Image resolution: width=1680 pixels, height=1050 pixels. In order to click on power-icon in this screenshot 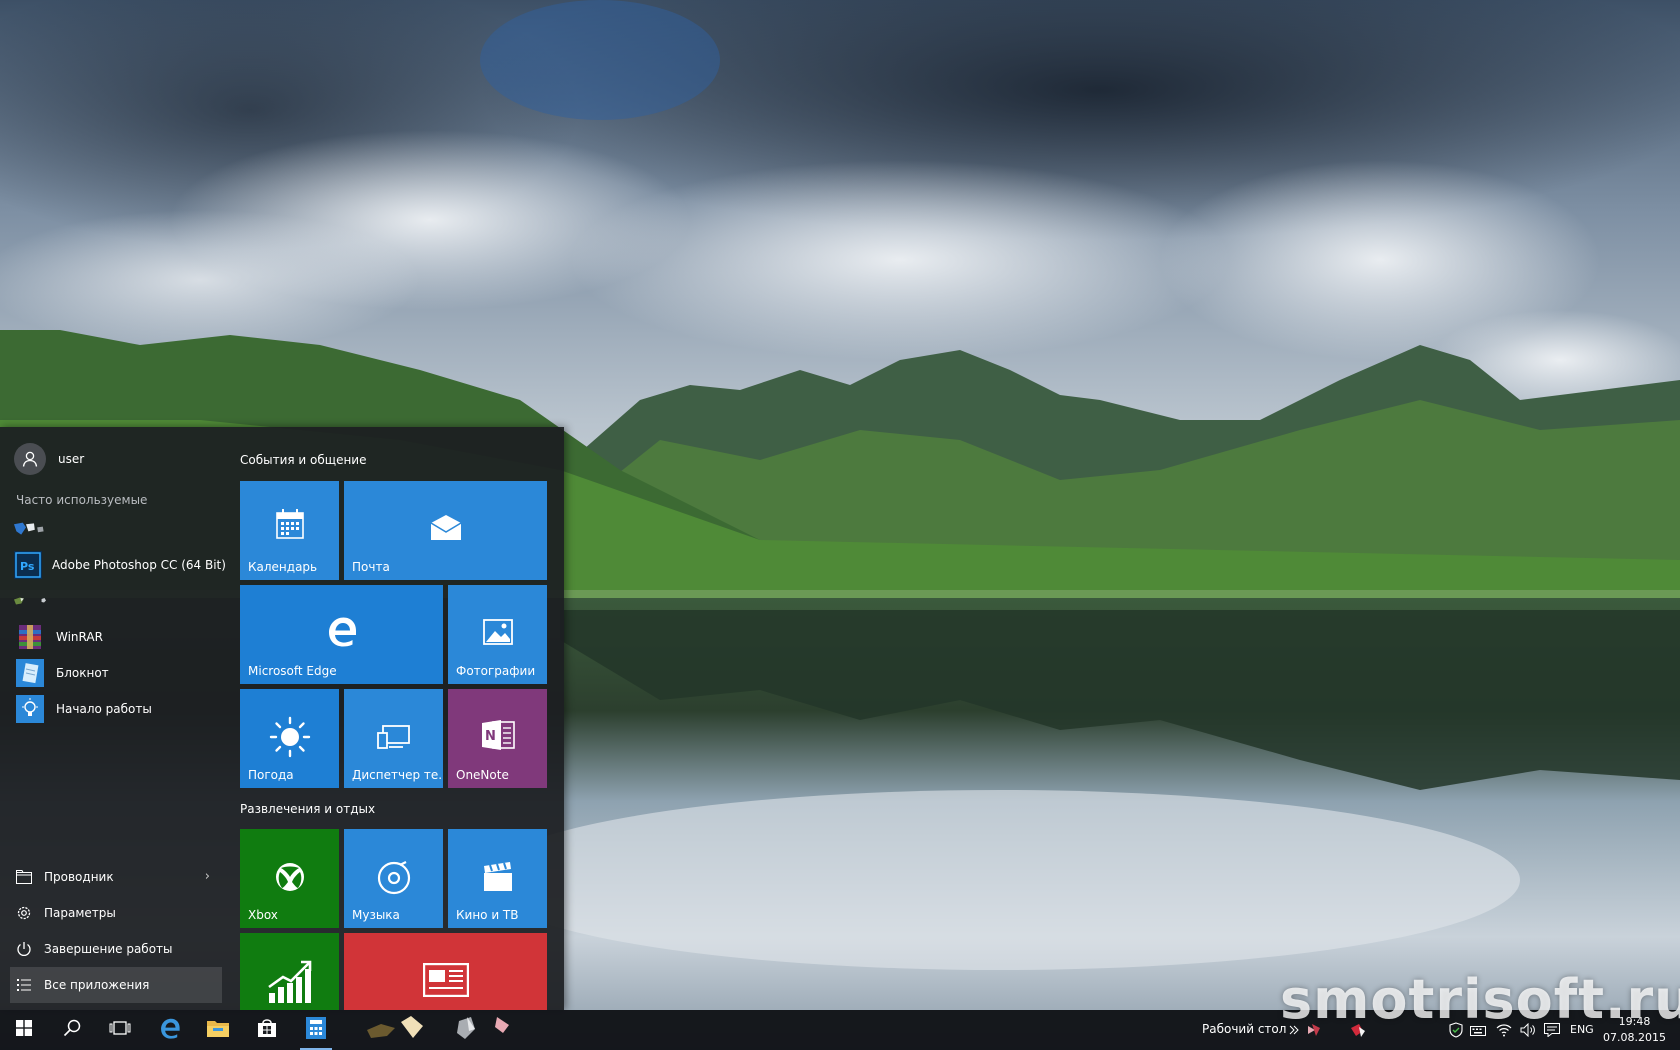, I will do `click(24, 949)`.